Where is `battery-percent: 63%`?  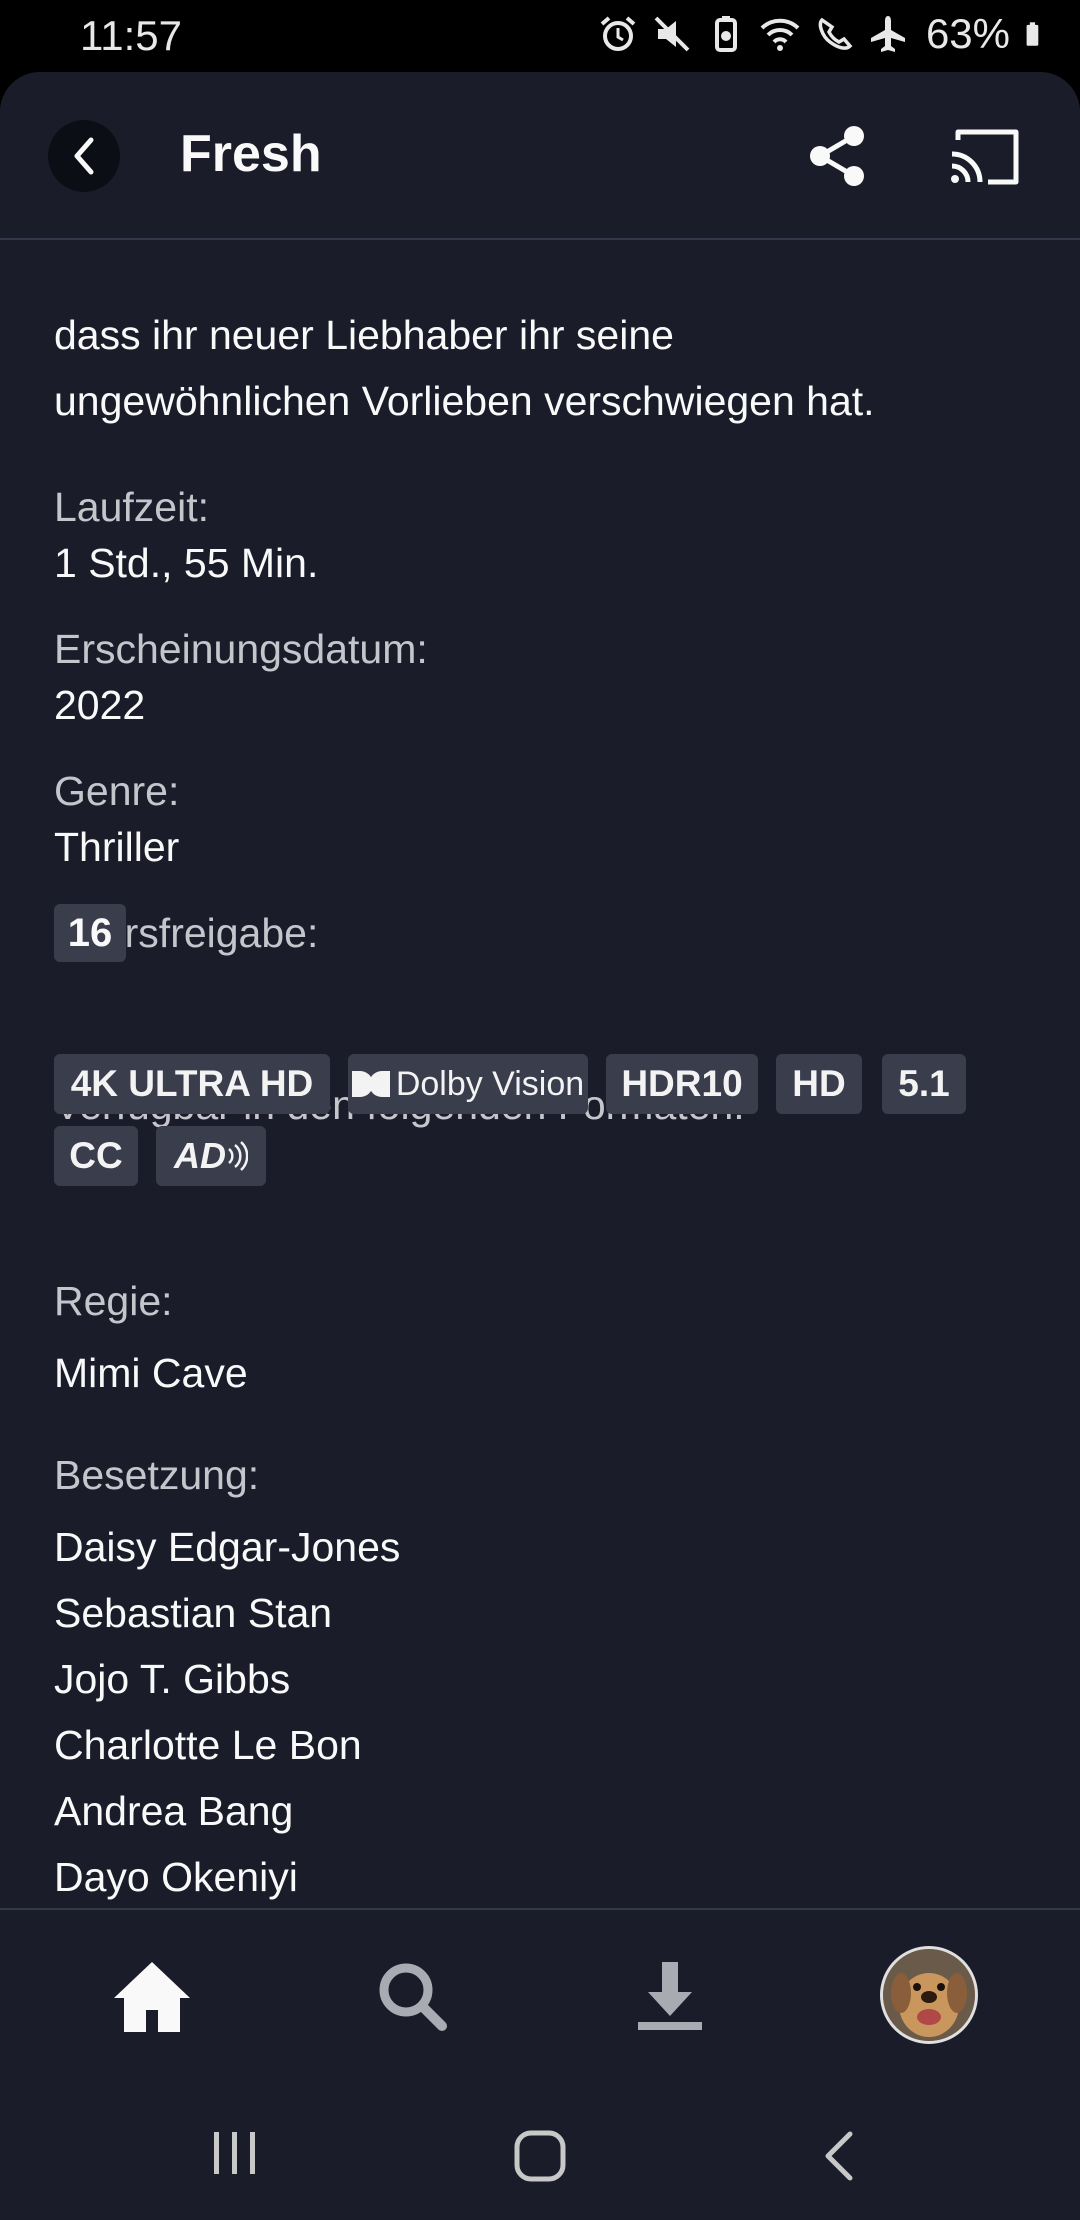
battery-percent: 63% is located at coordinates (967, 33).